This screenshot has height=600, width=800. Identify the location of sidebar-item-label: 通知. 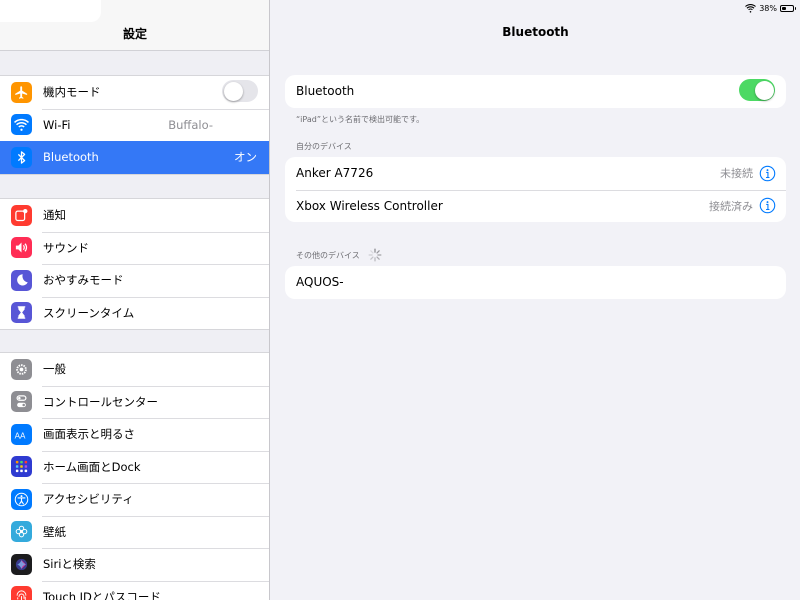
(54, 215).